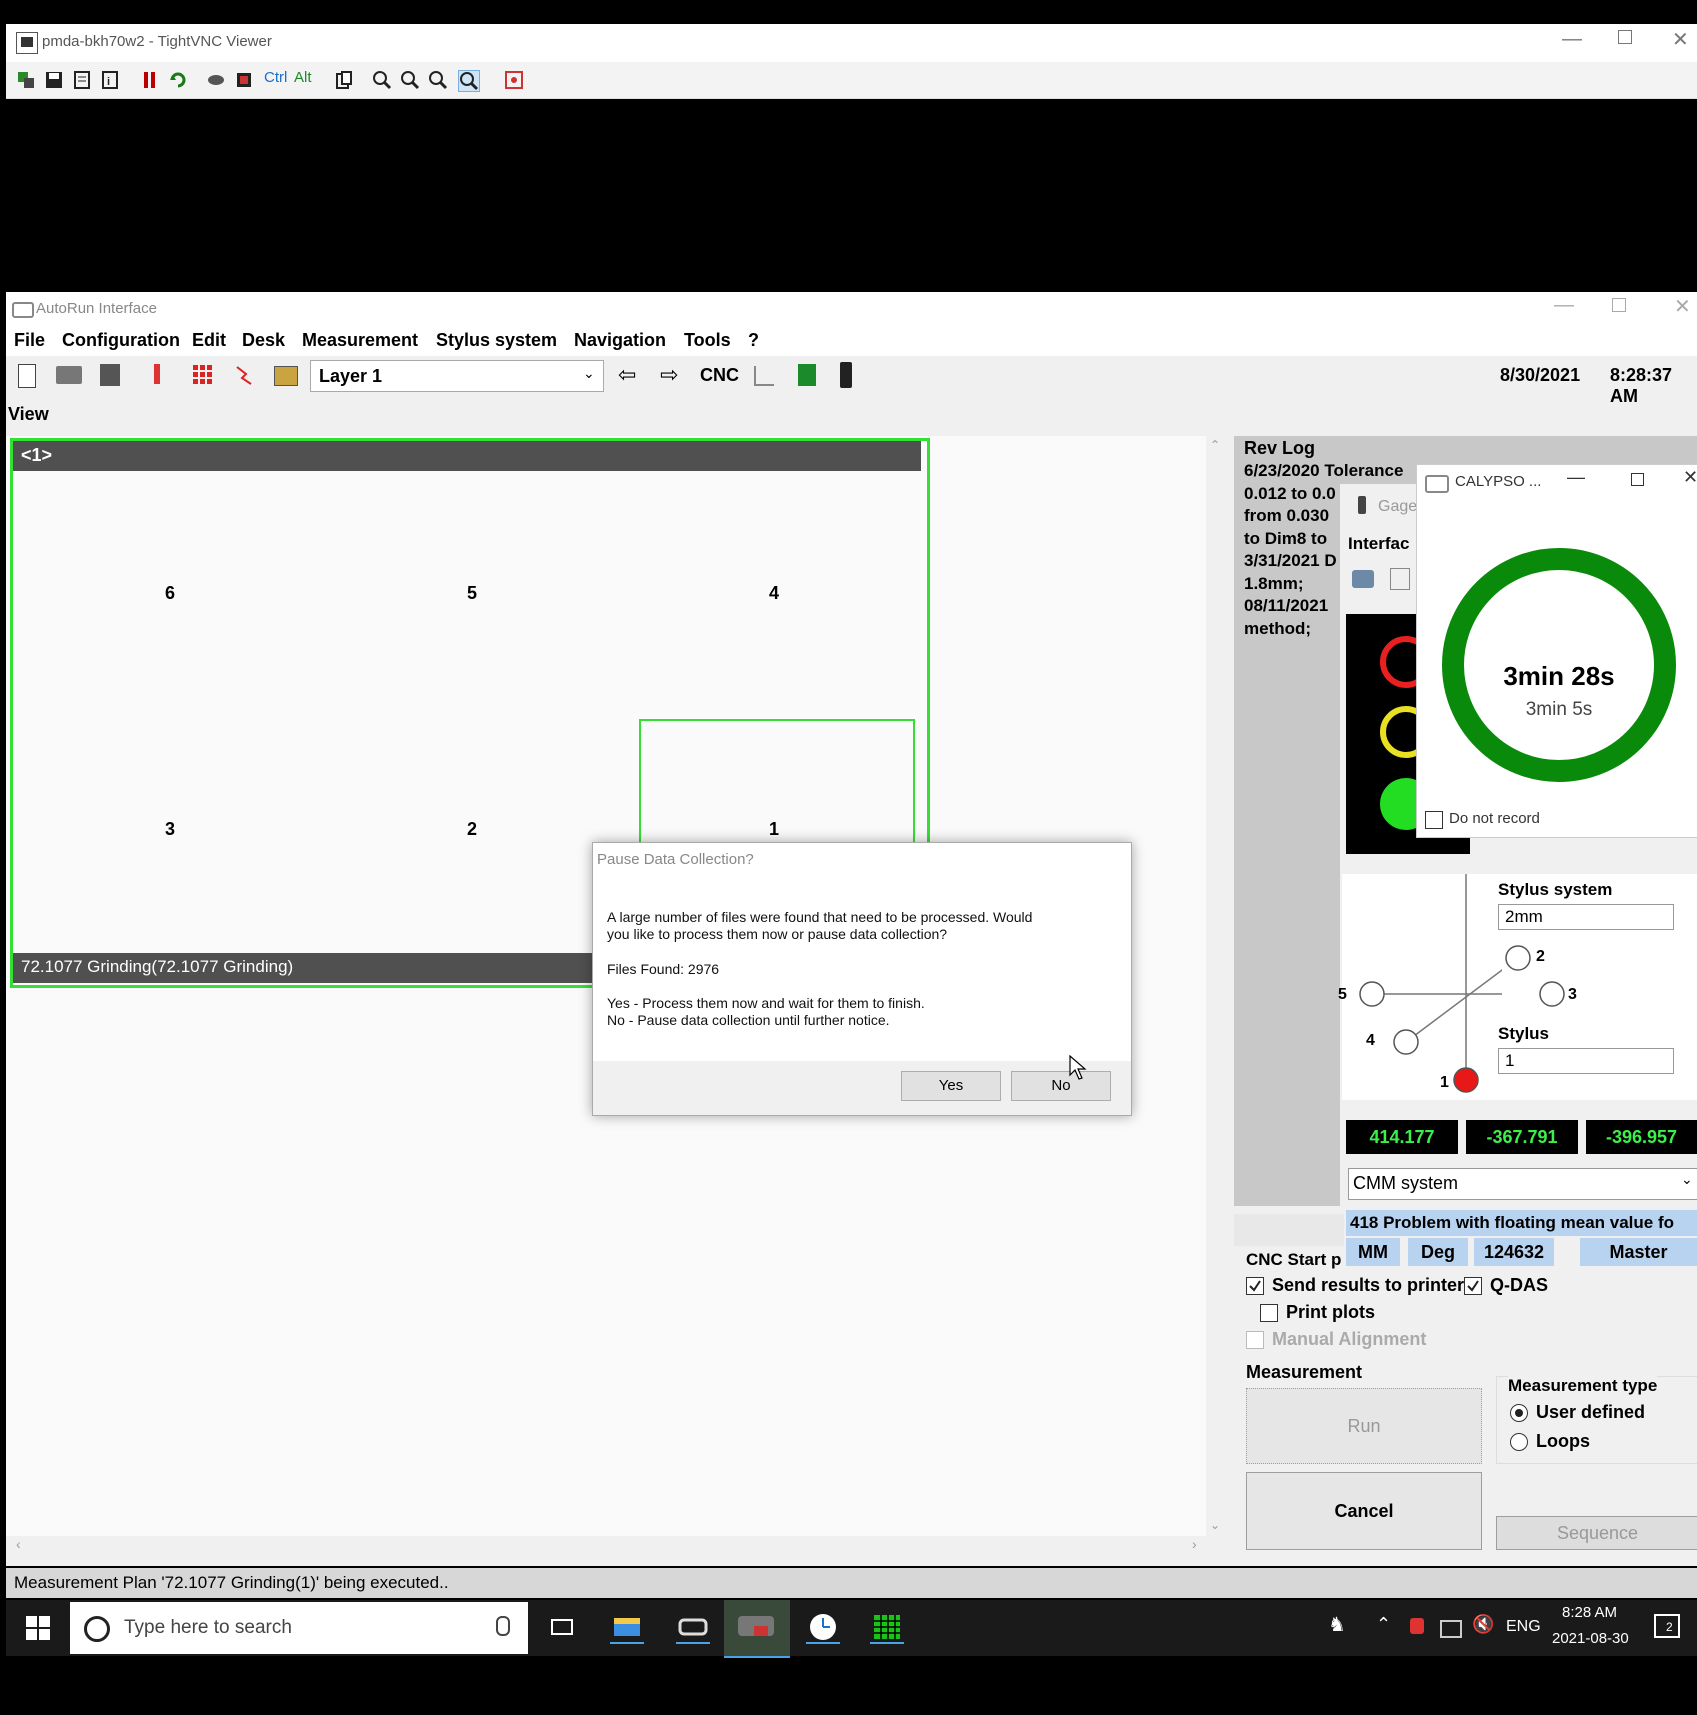 Image resolution: width=1697 pixels, height=1715 pixels. Describe the element at coordinates (496, 340) in the screenshot. I see `menu-stylus-system: Stylus system` at that location.